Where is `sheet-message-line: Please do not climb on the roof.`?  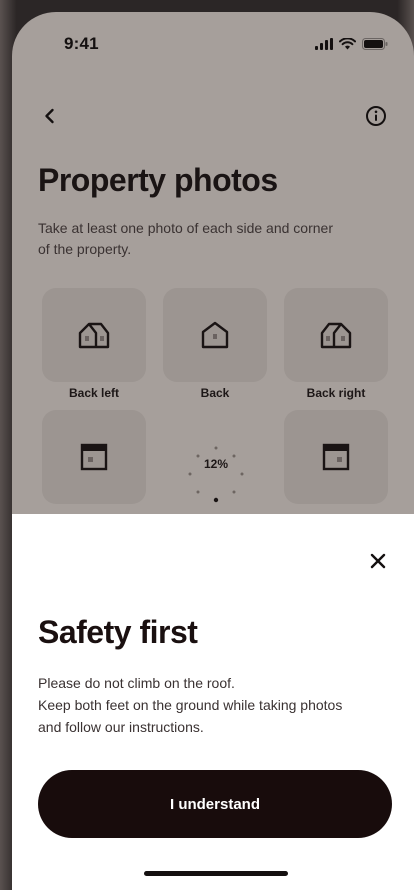 sheet-message-line: Please do not climb on the roof. is located at coordinates (136, 683).